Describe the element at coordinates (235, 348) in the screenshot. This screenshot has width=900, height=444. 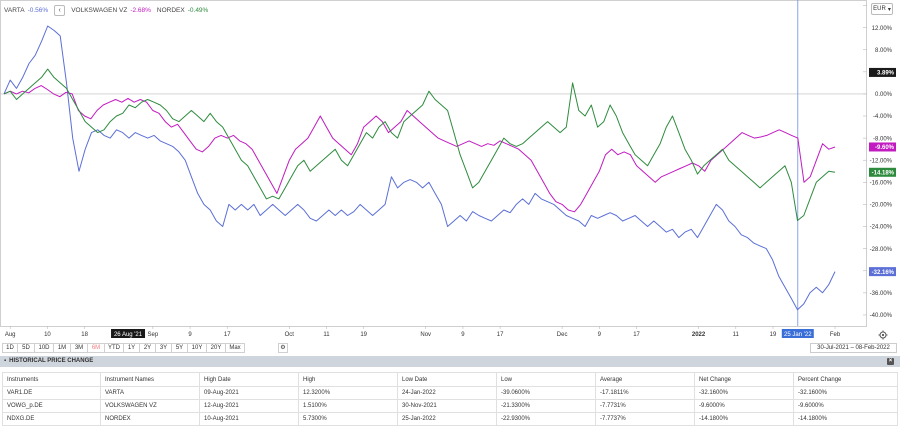
I see `range-button-max: Max` at that location.